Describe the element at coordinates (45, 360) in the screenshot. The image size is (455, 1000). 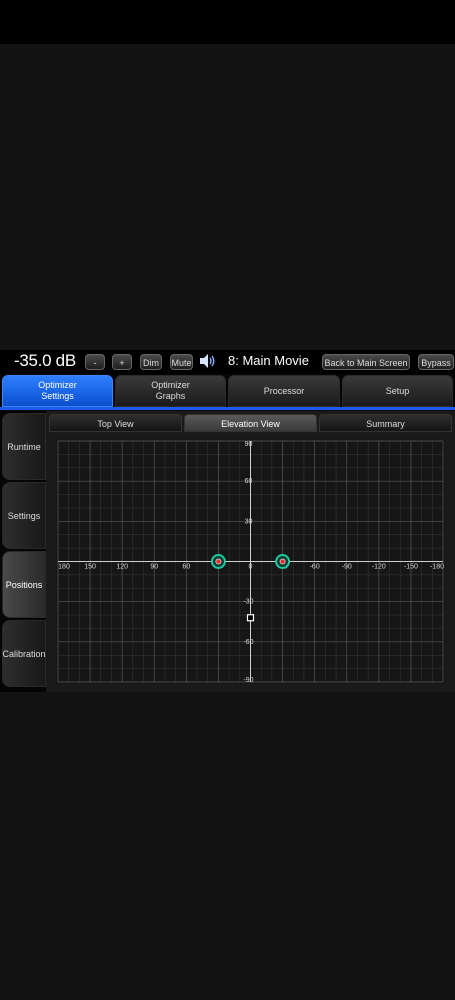
I see `volume-readout: -35.0 dB` at that location.